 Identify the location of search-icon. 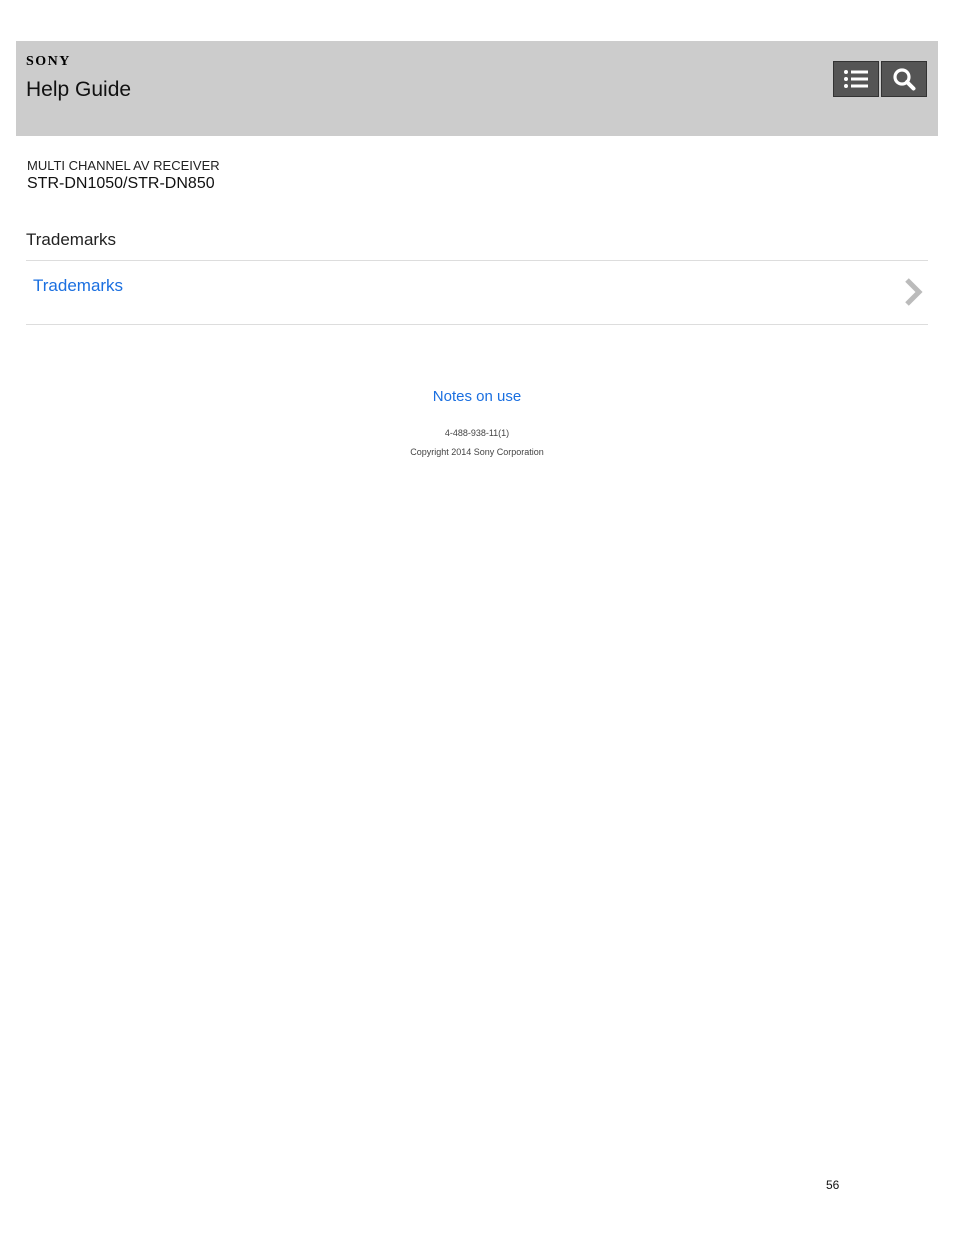
(904, 79).